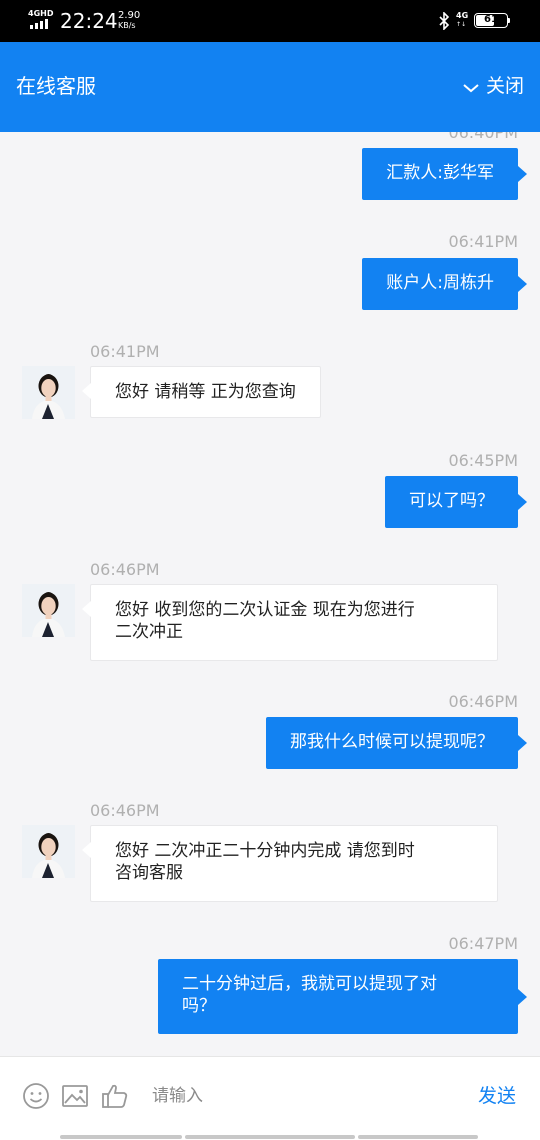 The image size is (540, 1140). What do you see at coordinates (497, 1096) in the screenshot?
I see `send-button: 发送` at bounding box center [497, 1096].